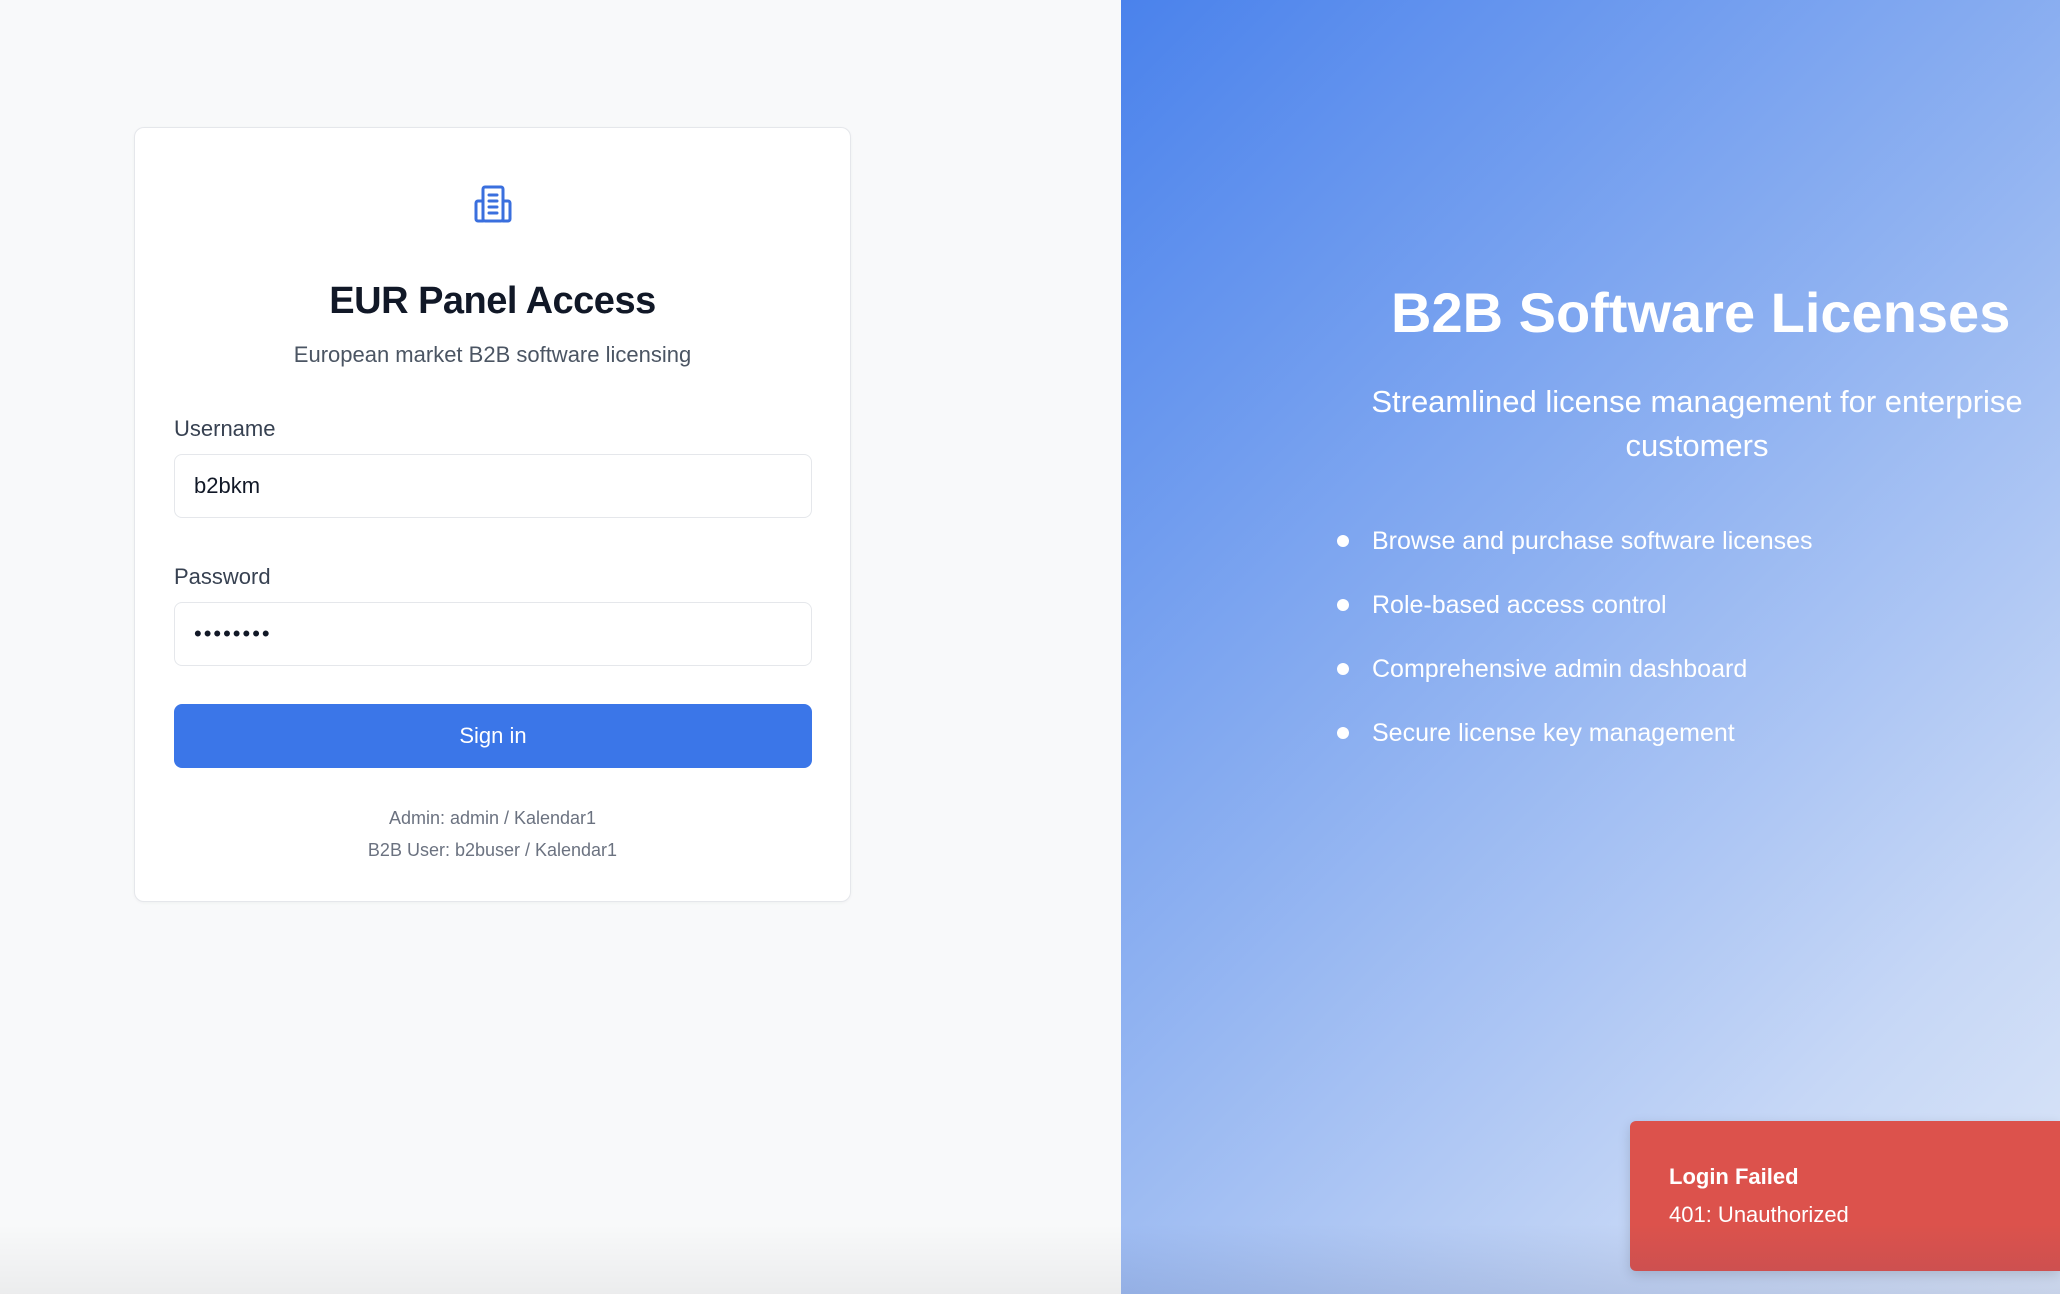 The image size is (2060, 1294). I want to click on b2b-user-credentials-hint: B2B User: b2buser / Kalendar1, so click(492, 850).